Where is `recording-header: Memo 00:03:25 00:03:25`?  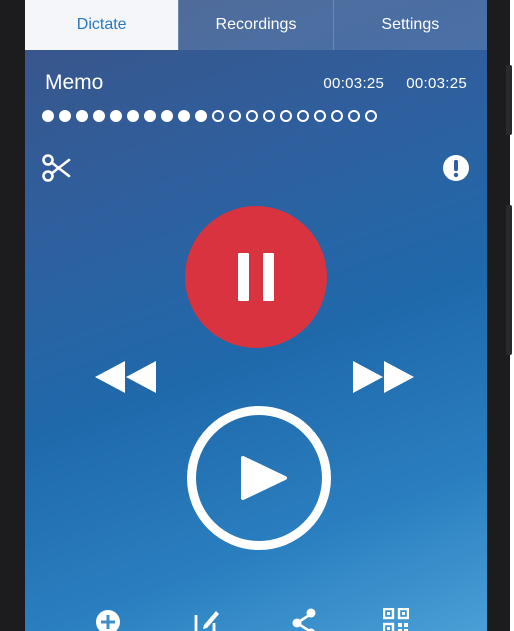
recording-header: Memo 00:03:25 00:03:25 is located at coordinates (256, 83).